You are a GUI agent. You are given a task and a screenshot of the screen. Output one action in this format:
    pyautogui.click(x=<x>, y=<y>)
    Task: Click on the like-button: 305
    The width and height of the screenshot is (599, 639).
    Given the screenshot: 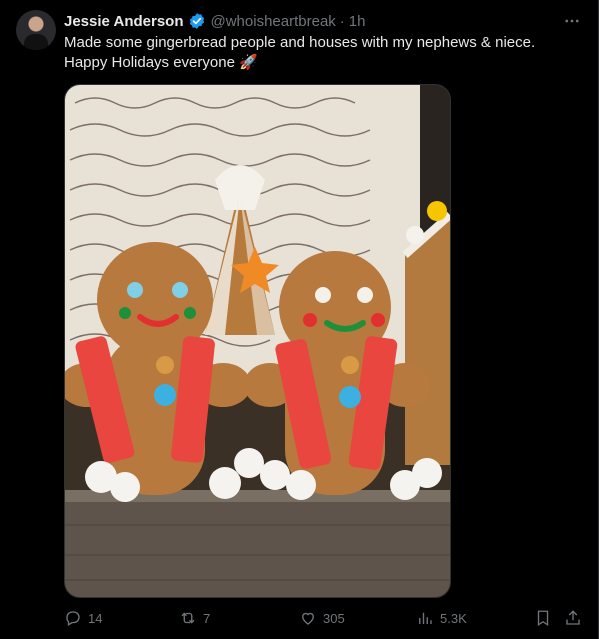 What is the action you would take?
    pyautogui.click(x=322, y=618)
    